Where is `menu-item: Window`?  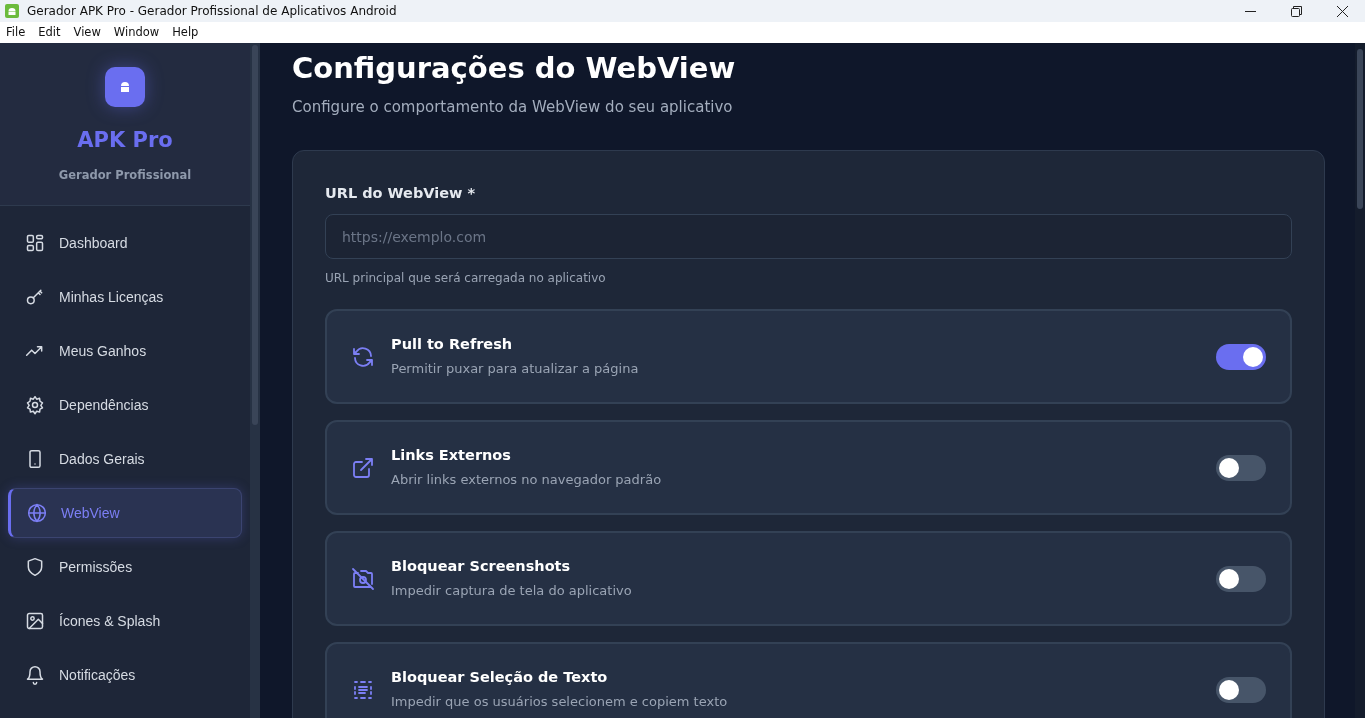 menu-item: Window is located at coordinates (136, 32).